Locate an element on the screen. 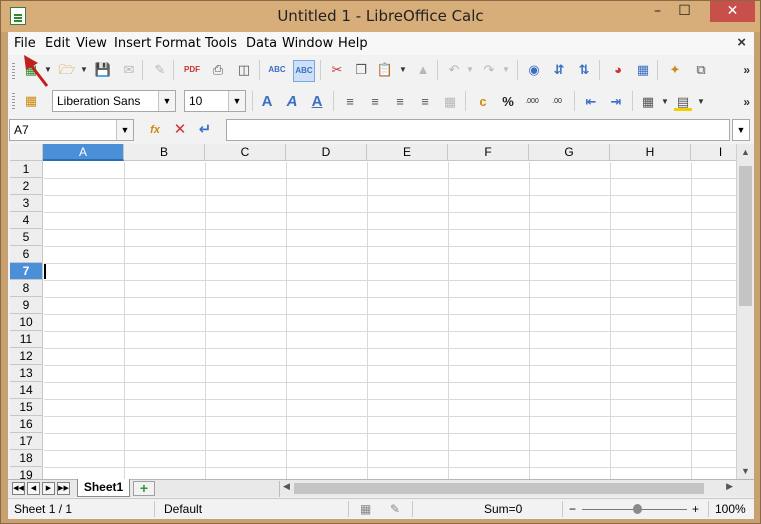  row-header-6: 6 is located at coordinates (26, 254).